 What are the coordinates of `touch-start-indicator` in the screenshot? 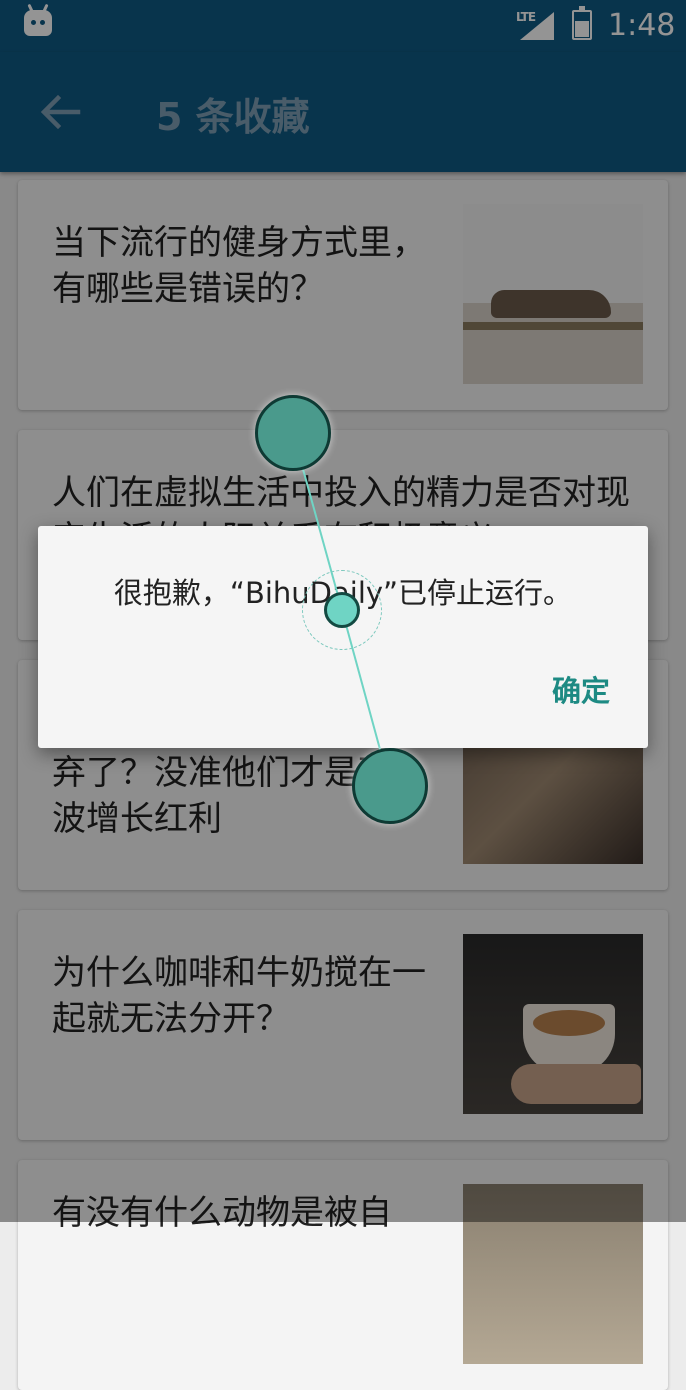 It's located at (293, 433).